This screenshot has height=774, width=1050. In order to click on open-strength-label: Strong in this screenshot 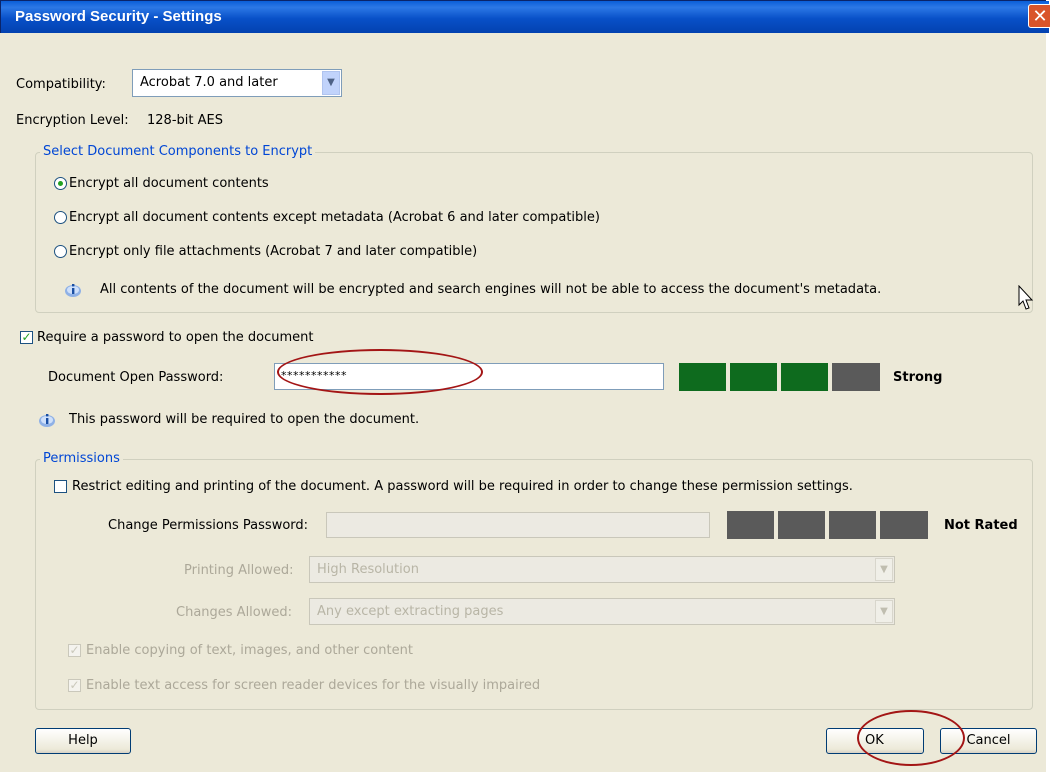, I will do `click(918, 377)`.